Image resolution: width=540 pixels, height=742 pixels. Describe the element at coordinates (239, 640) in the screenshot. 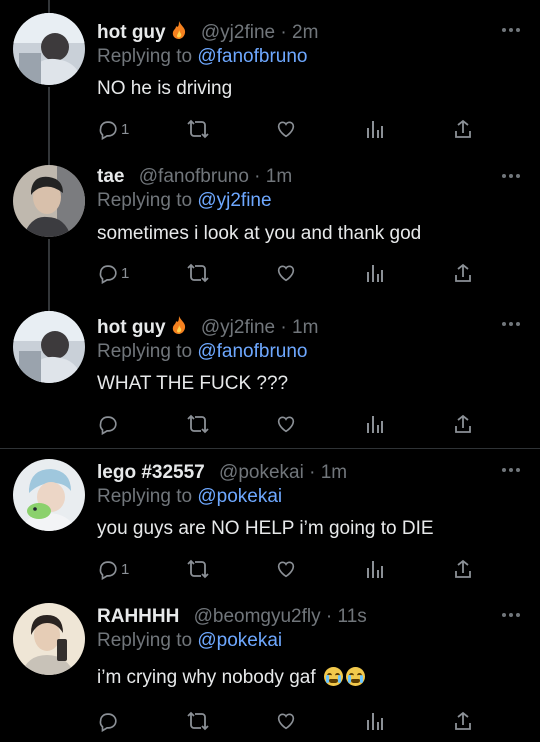

I see `mention-link: @pokekai` at that location.